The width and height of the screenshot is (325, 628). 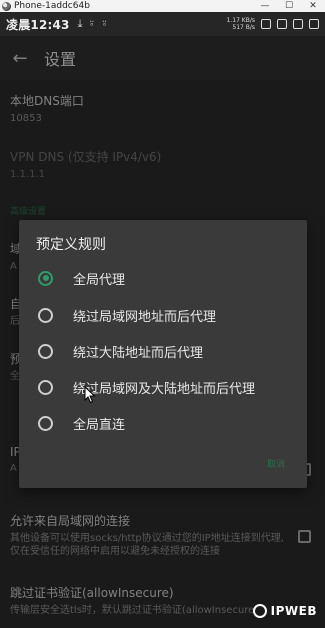 I want to click on host-window-title: Phone-1addc64b, so click(x=52, y=6).